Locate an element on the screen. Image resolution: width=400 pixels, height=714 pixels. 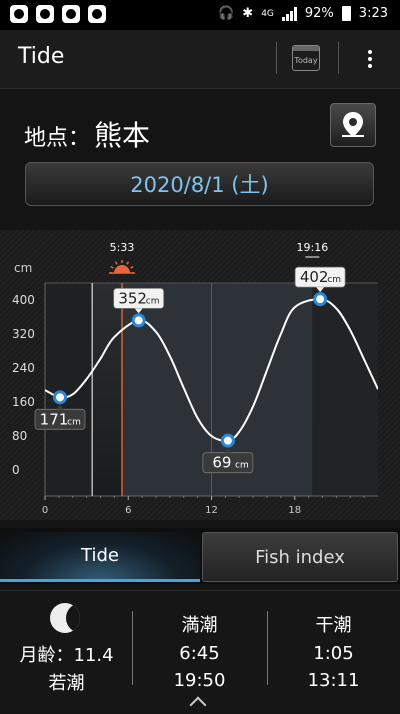
tide-extreme-value: 171 is located at coordinates (54, 419).